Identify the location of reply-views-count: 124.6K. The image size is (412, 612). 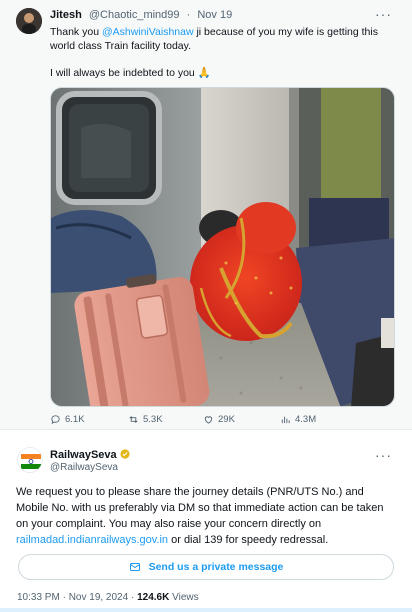
(153, 597).